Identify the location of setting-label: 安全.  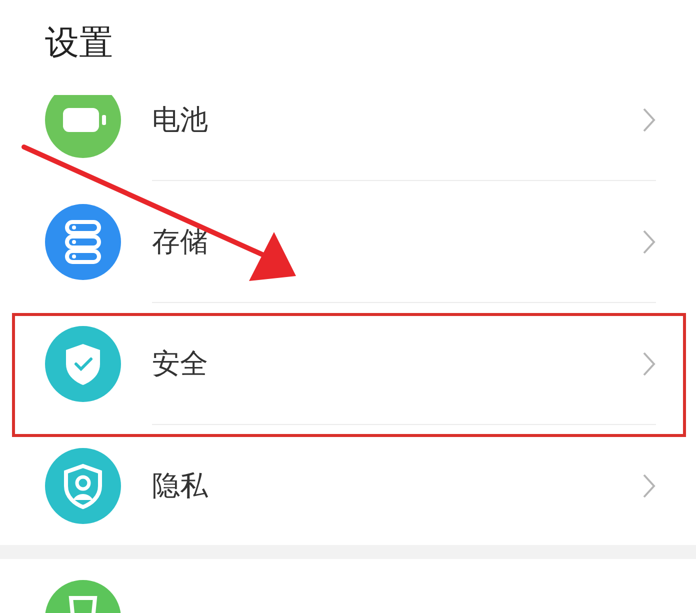
(397, 363).